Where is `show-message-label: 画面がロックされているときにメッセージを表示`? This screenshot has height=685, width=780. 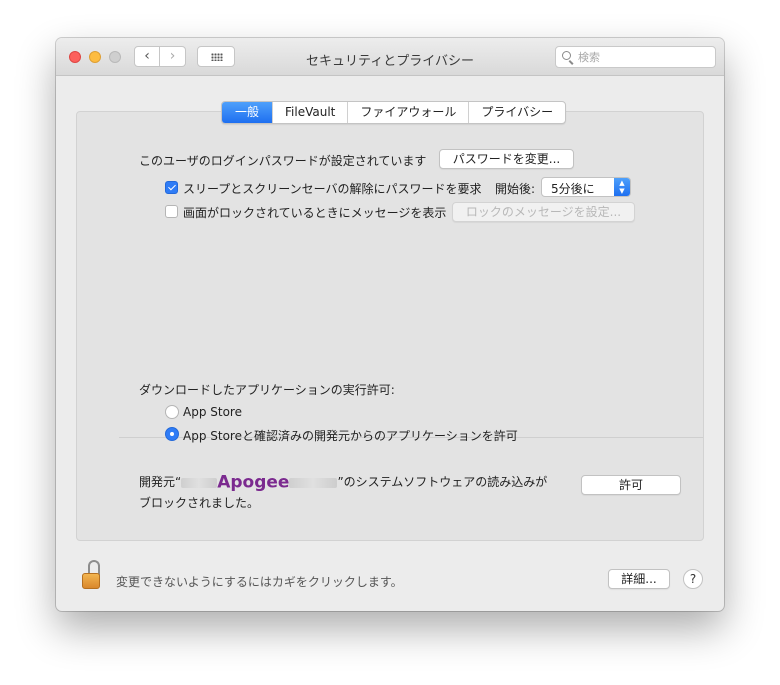 show-message-label: 画面がロックされているときにメッセージを表示 is located at coordinates (315, 213).